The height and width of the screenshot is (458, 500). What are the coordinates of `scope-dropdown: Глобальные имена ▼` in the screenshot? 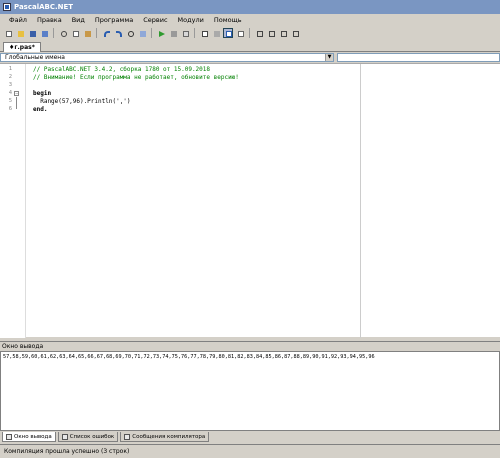 It's located at (167, 57).